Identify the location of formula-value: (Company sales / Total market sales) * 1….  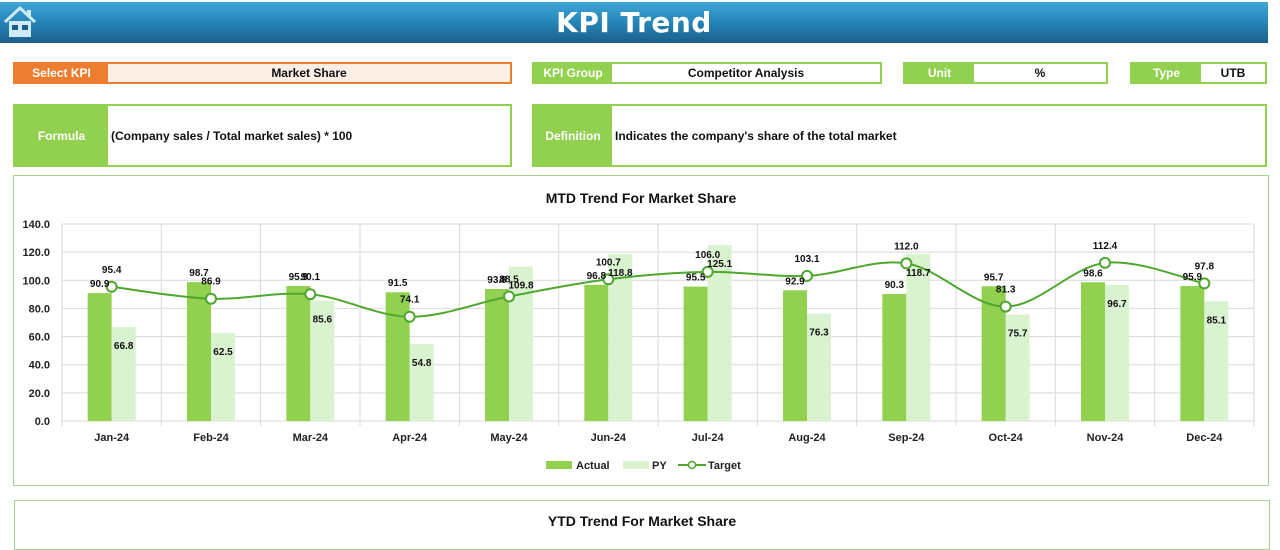
(232, 135).